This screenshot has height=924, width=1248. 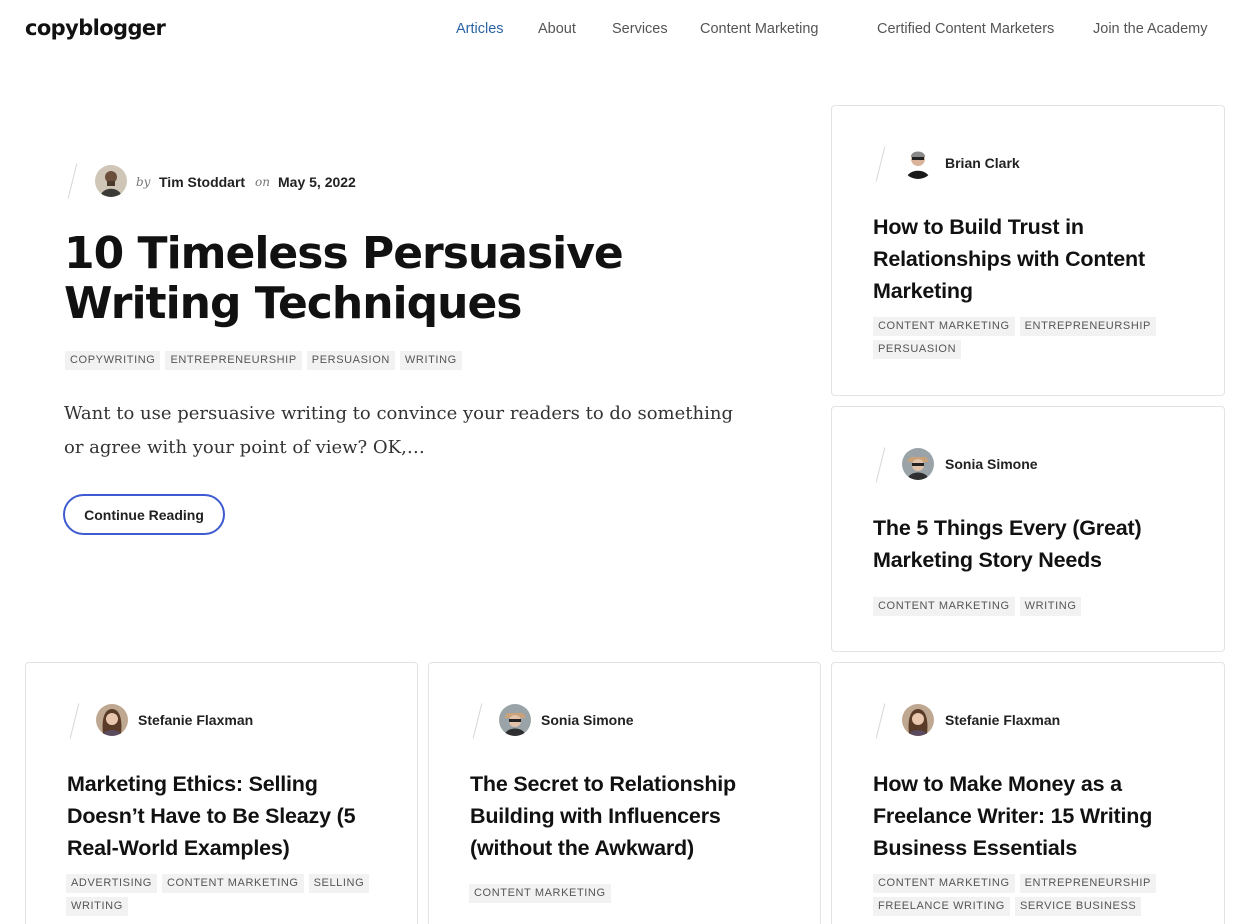 I want to click on nav-services: Services, so click(x=640, y=29).